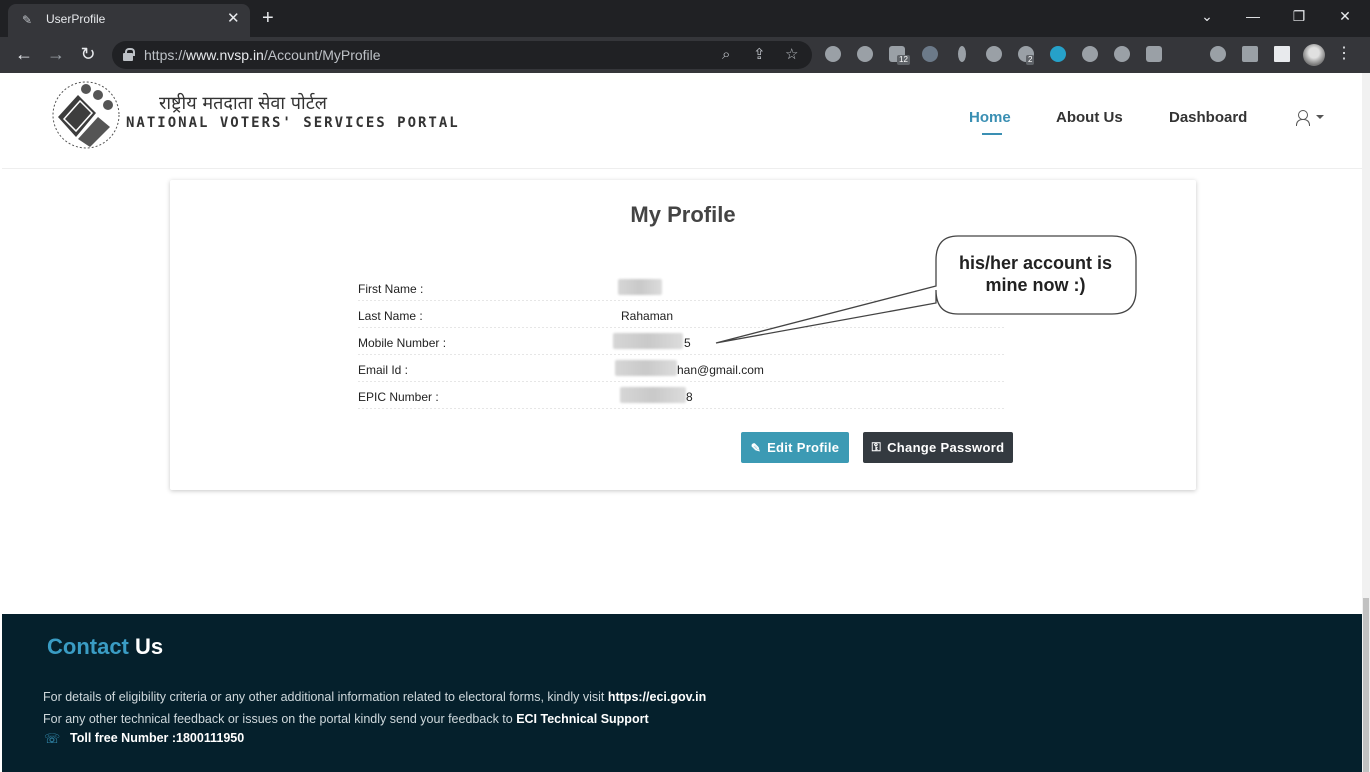  I want to click on logo-english-text: NATIONAL VOTERS' SERVICES PORTAL, so click(293, 123).